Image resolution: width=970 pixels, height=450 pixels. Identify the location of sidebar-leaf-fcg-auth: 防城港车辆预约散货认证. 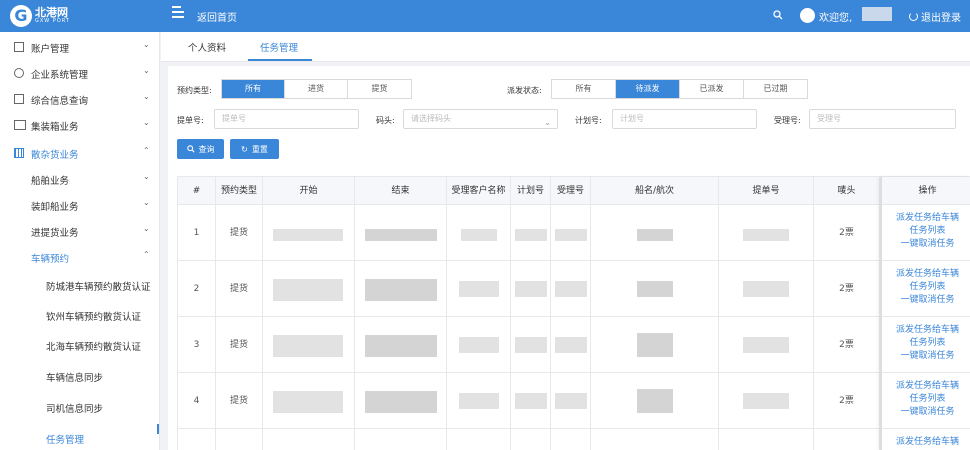
(79, 285).